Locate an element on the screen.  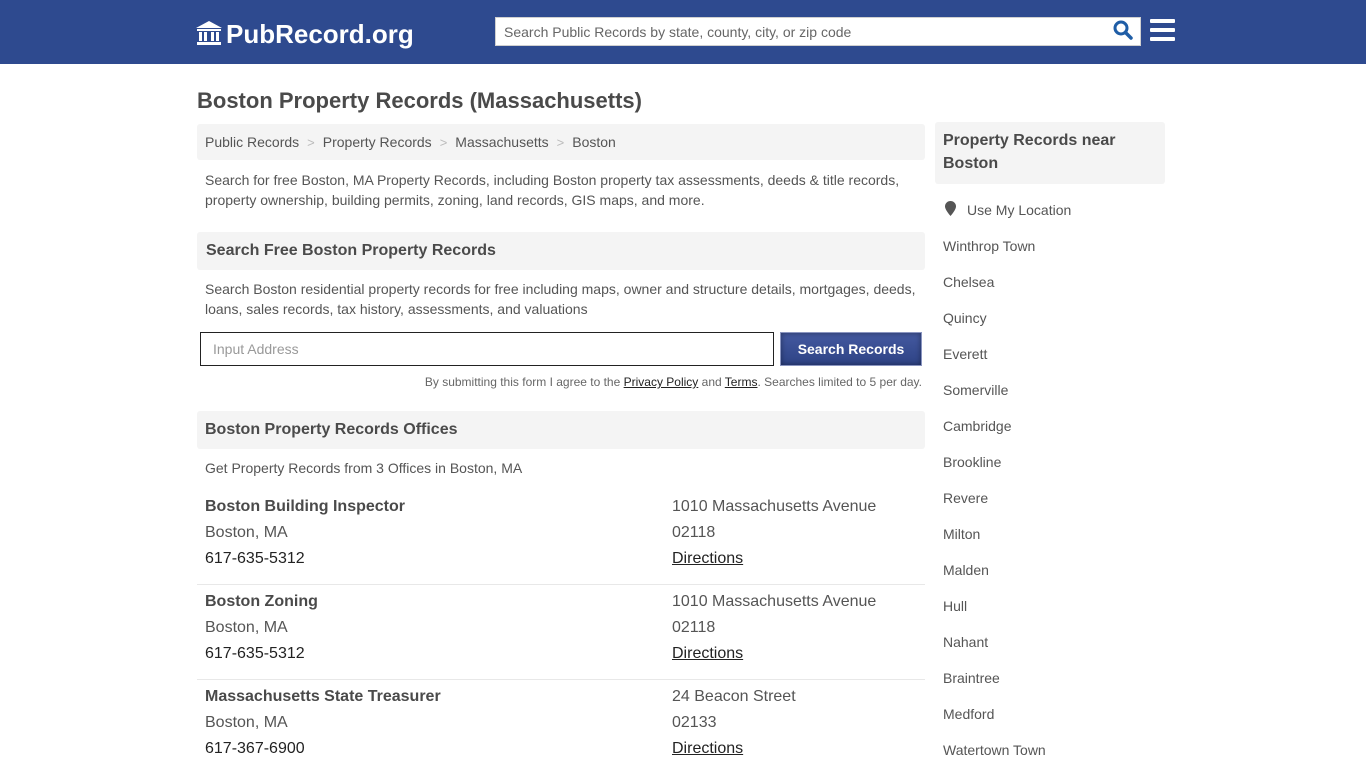
nearby-city-link: Hull is located at coordinates (955, 606).